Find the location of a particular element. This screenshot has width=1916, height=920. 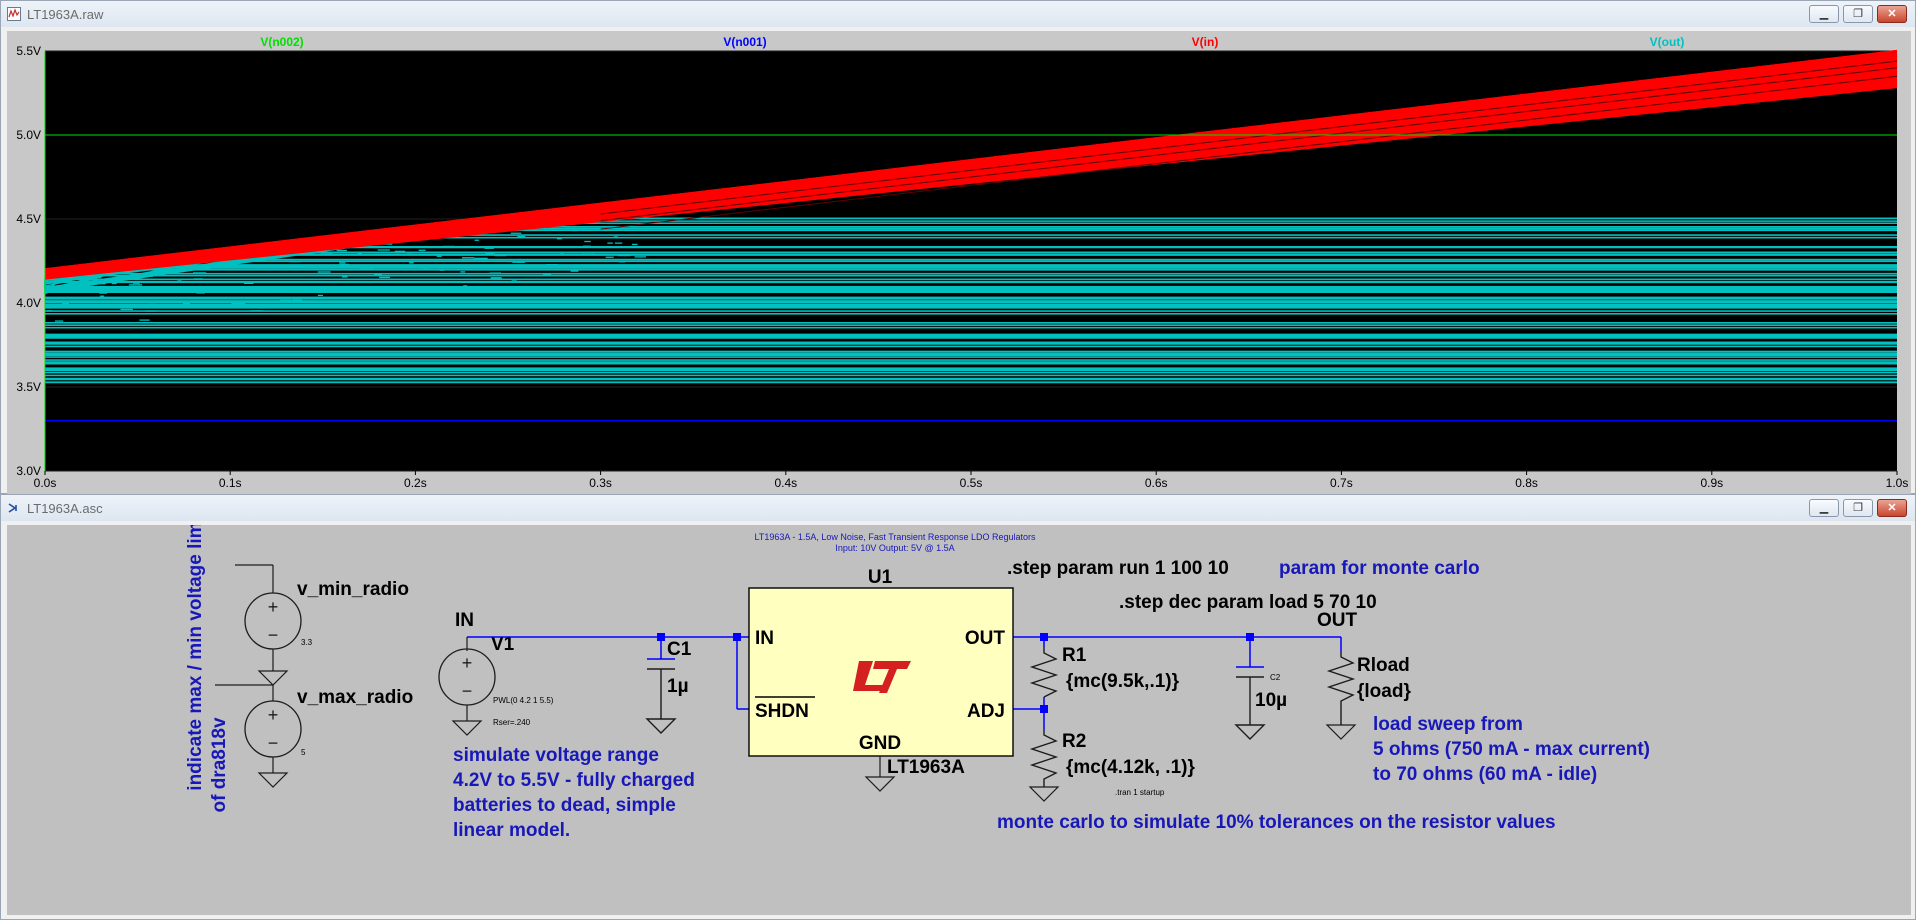

x-tick-label: 0.2s is located at coordinates (415, 483).